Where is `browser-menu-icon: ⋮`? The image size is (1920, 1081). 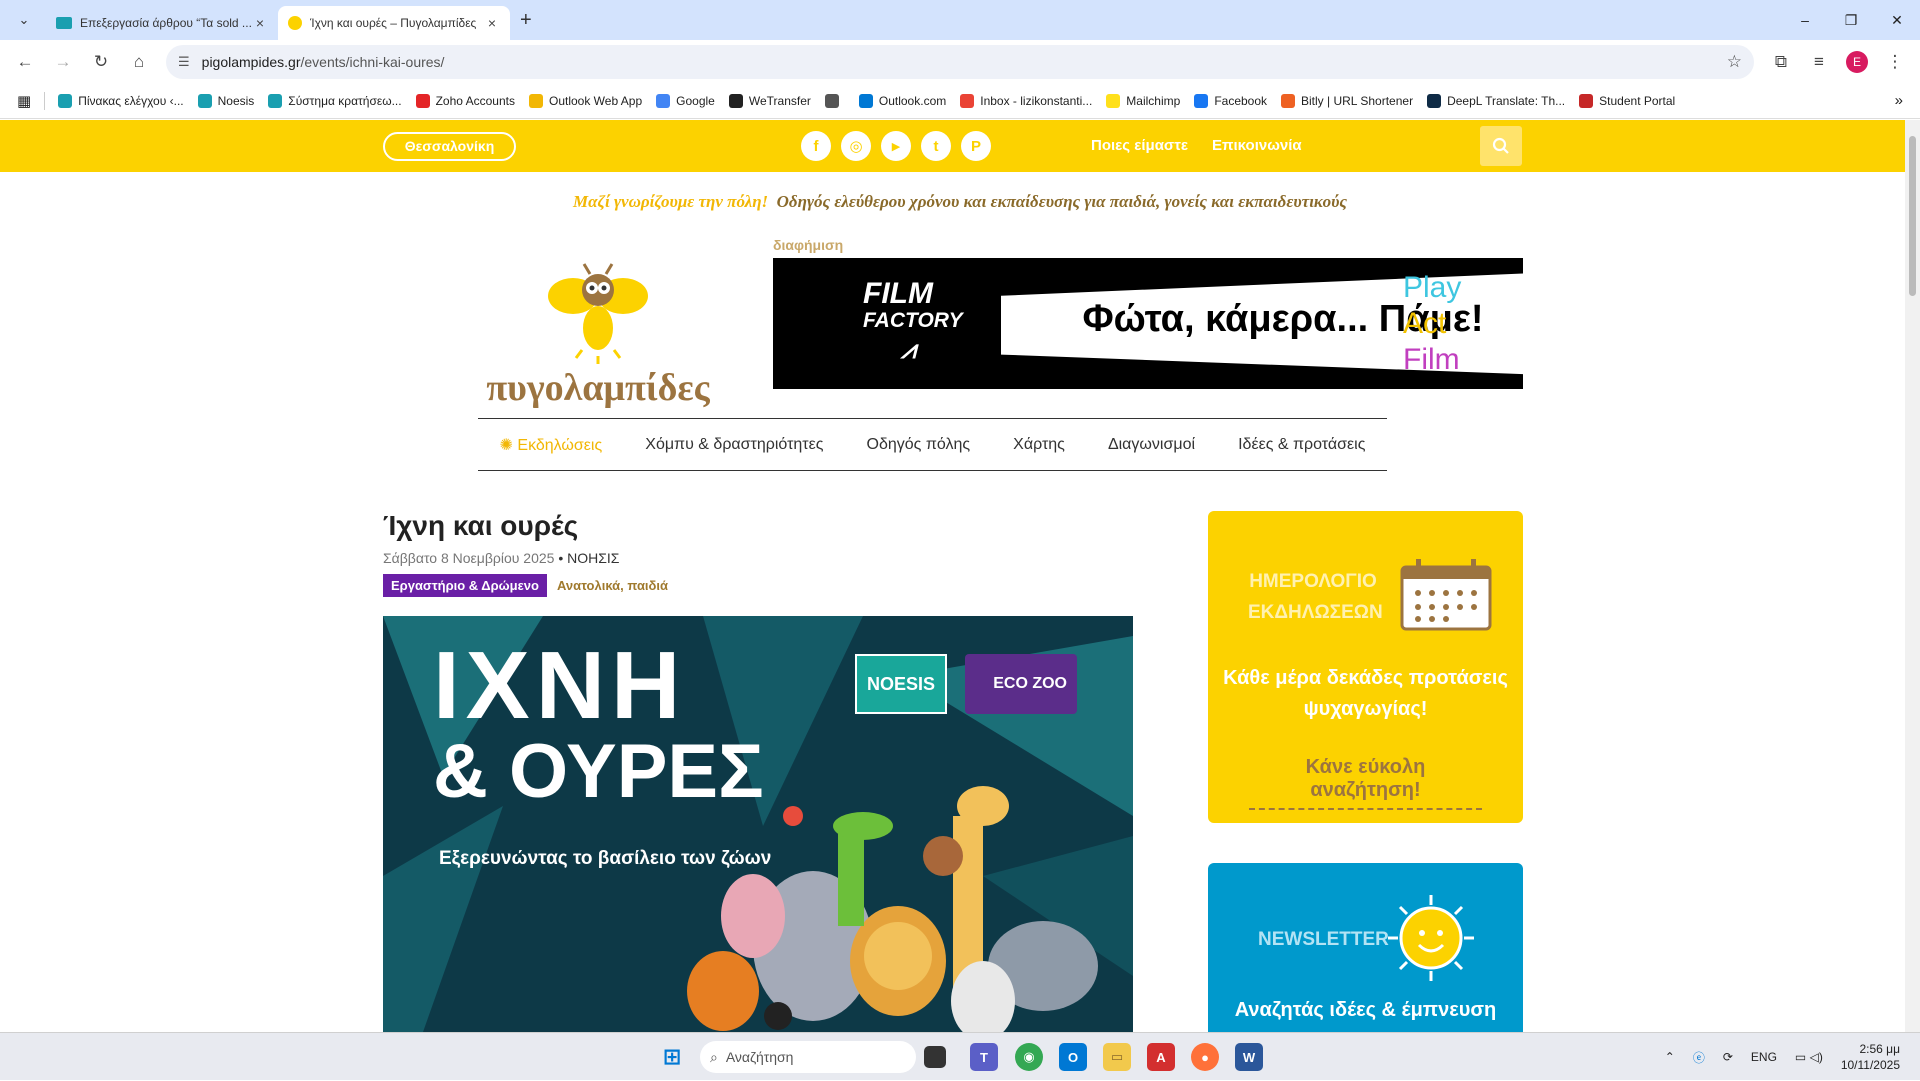 browser-menu-icon: ⋮ is located at coordinates (1895, 62).